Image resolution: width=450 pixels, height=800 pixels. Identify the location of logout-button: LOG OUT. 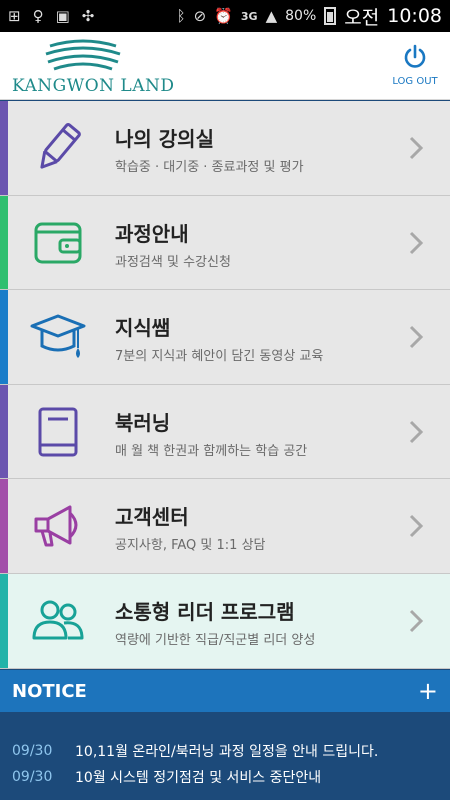
(415, 65).